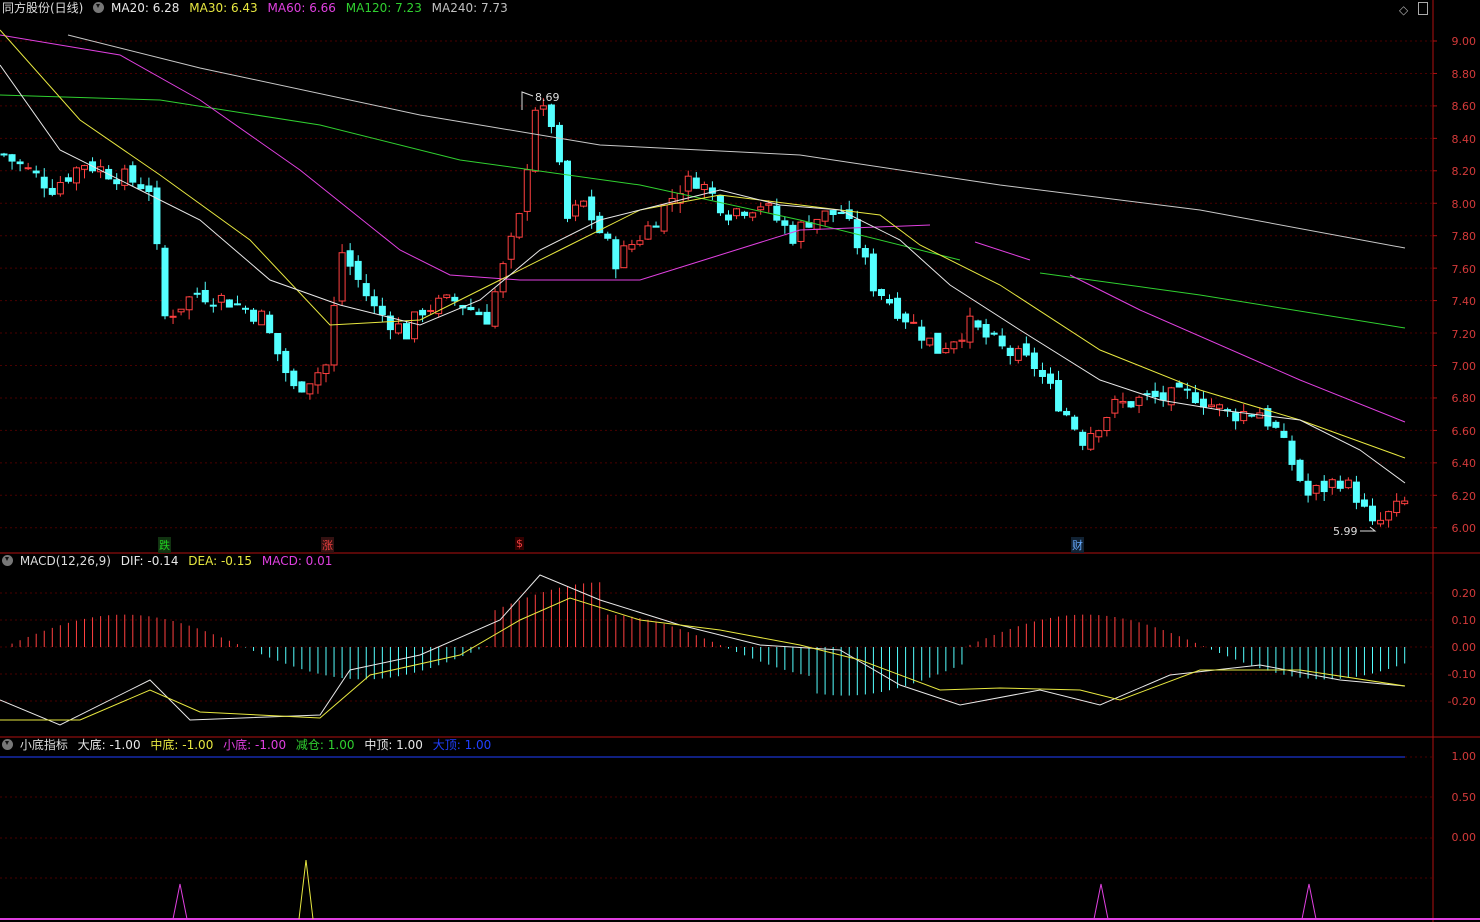  I want to click on macd-axis-label: 0.20, so click(1464, 593).